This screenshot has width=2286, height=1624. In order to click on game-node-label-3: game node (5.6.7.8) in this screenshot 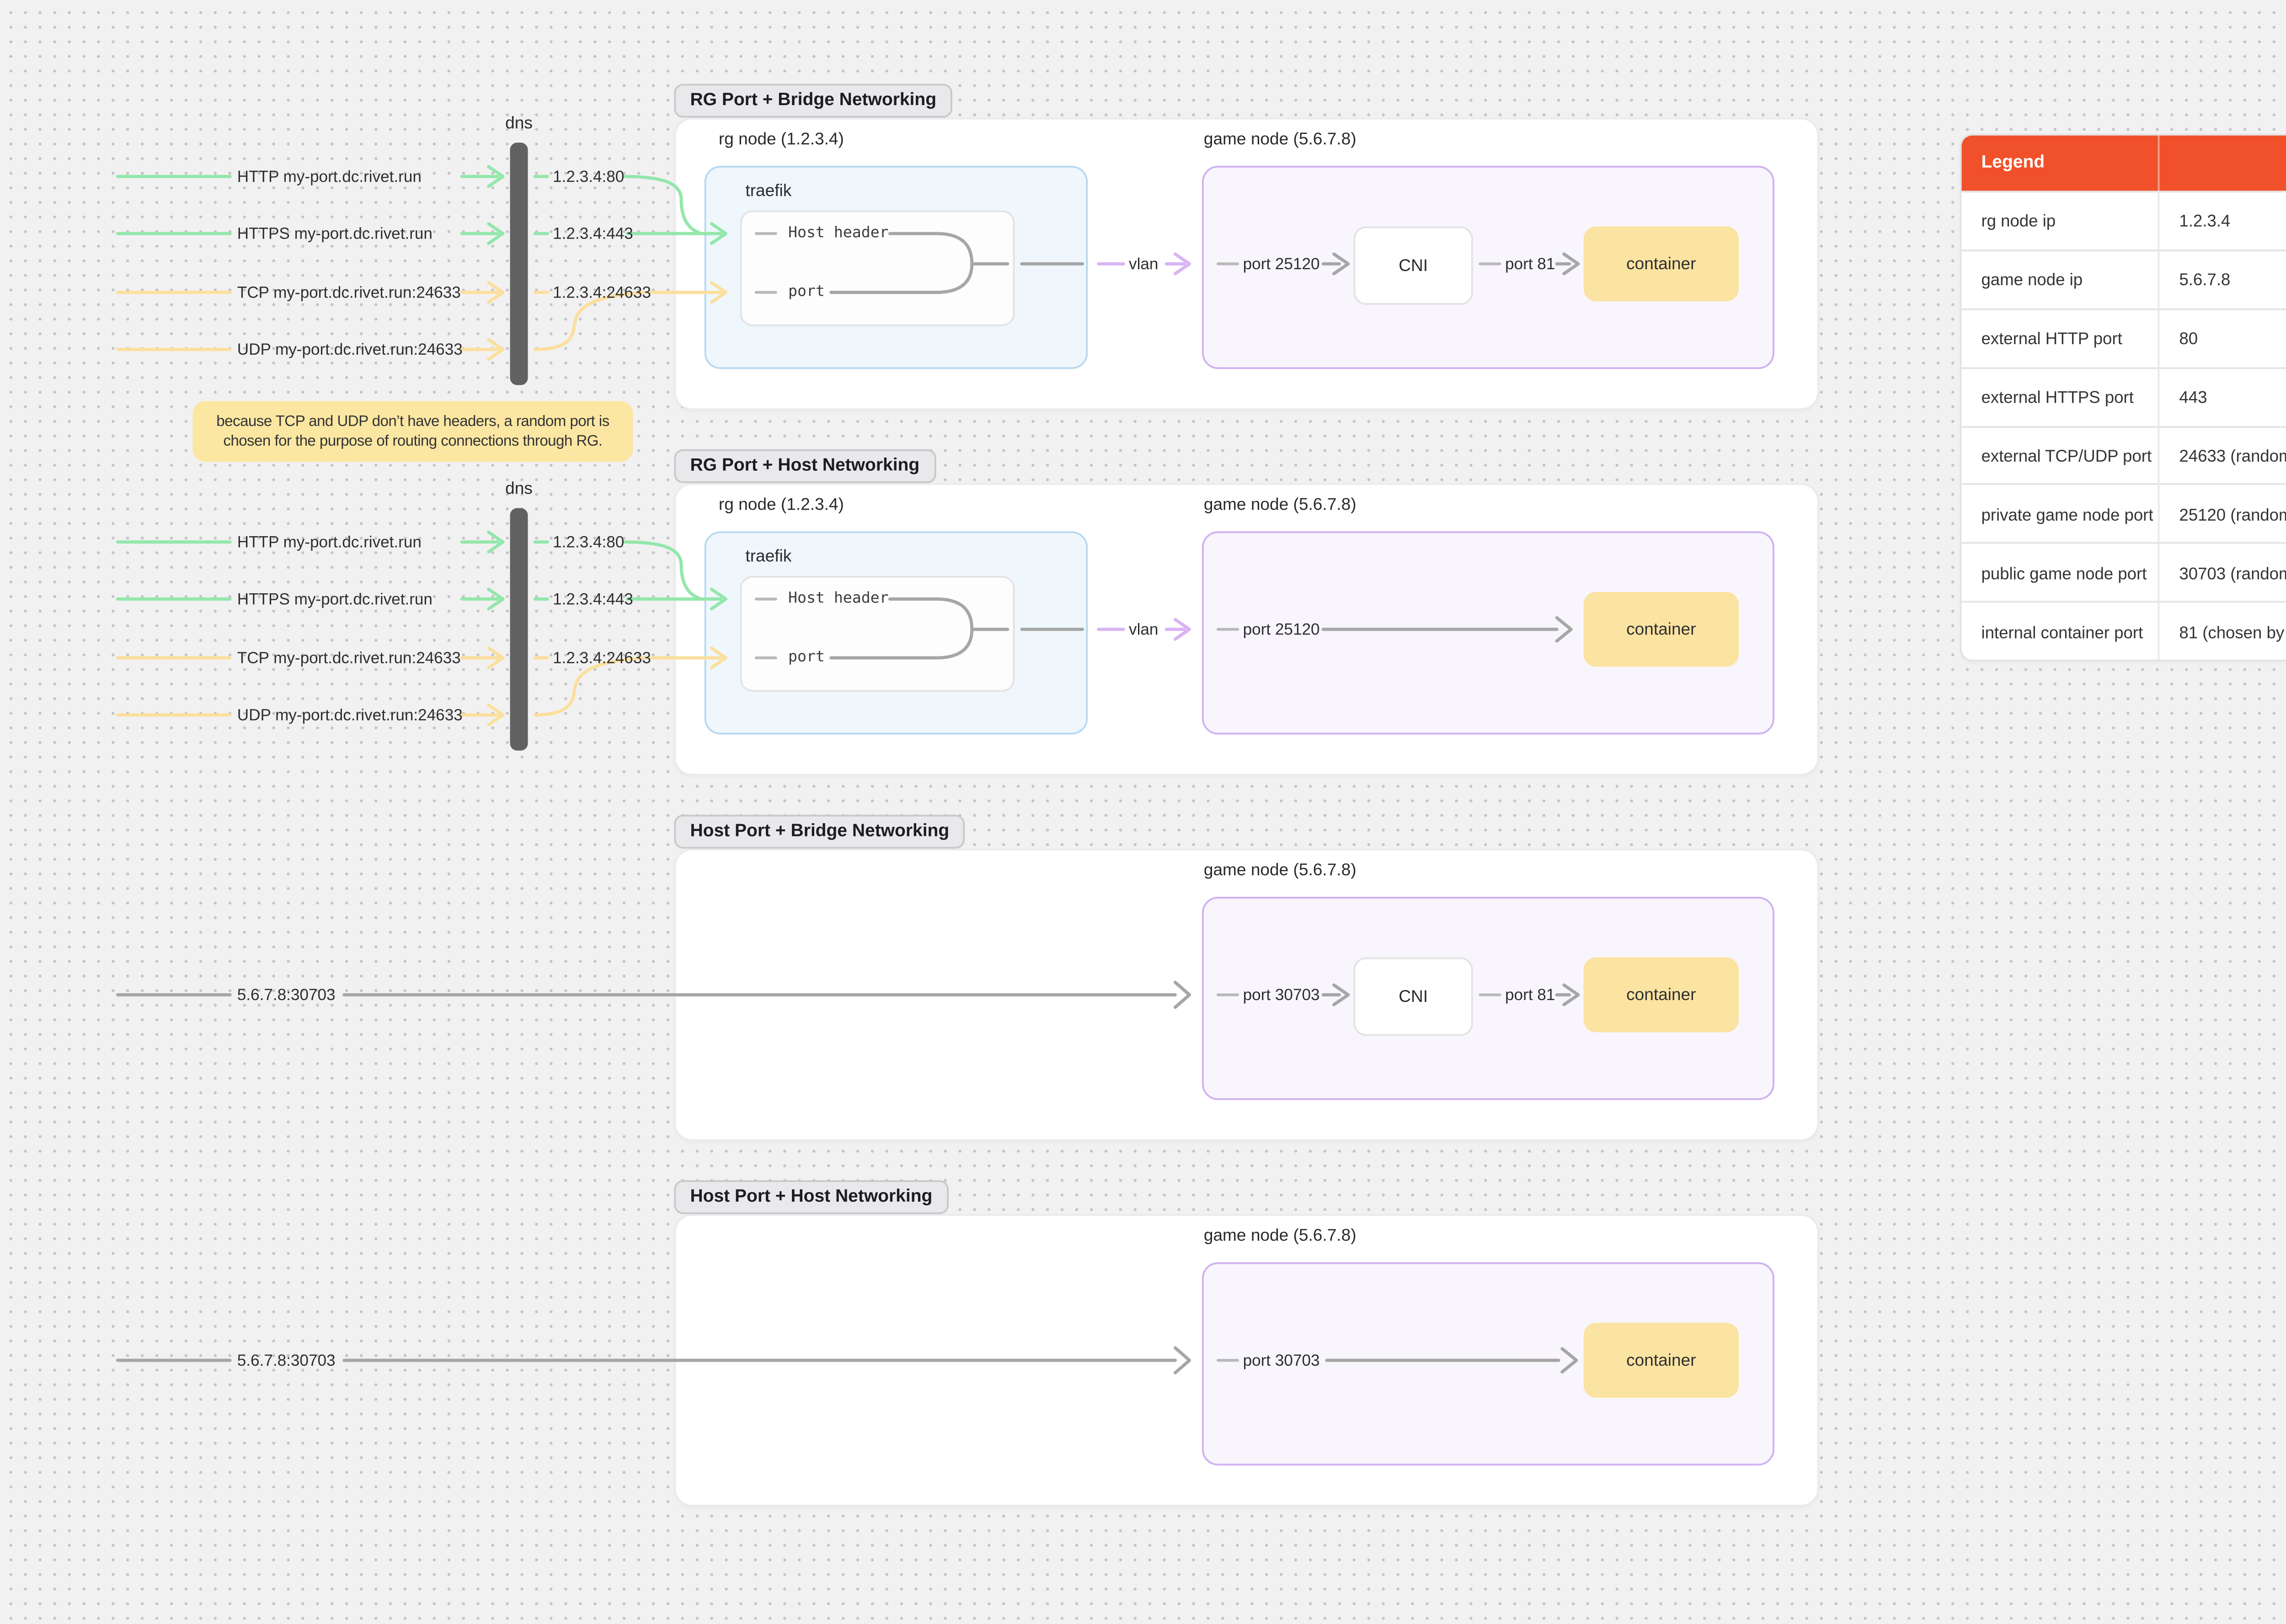, I will do `click(1280, 871)`.